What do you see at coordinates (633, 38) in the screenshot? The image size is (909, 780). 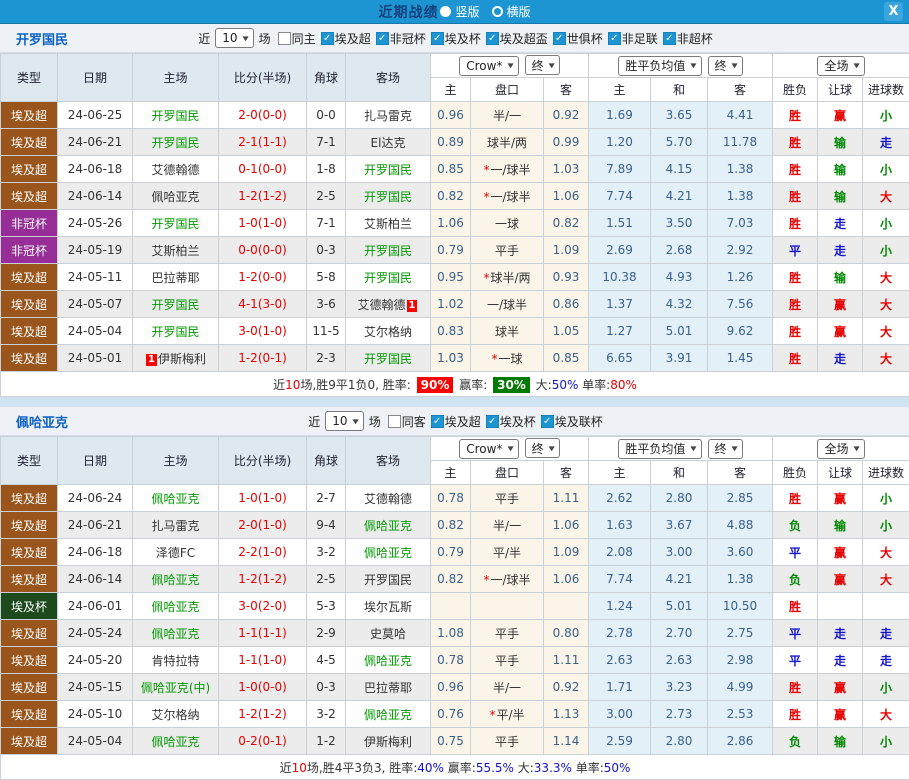 I see `league-filter: ✓非足联` at bounding box center [633, 38].